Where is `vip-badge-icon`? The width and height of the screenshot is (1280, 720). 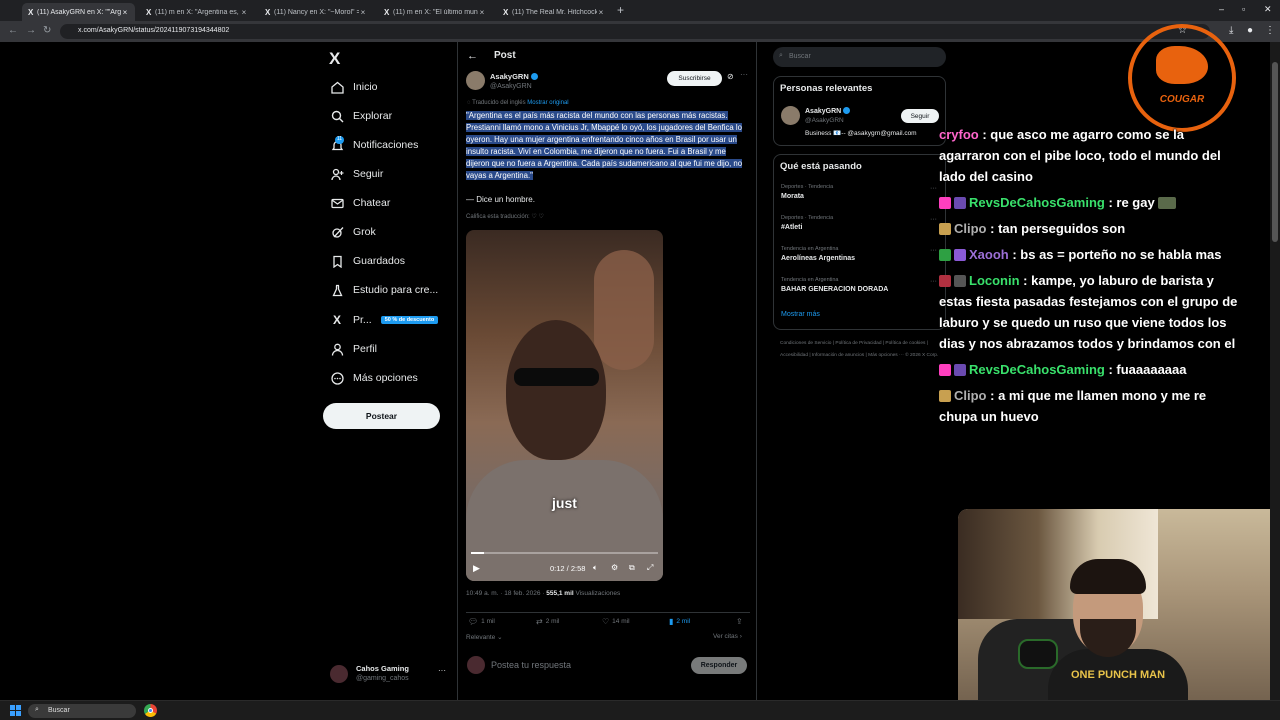 vip-badge-icon is located at coordinates (960, 370).